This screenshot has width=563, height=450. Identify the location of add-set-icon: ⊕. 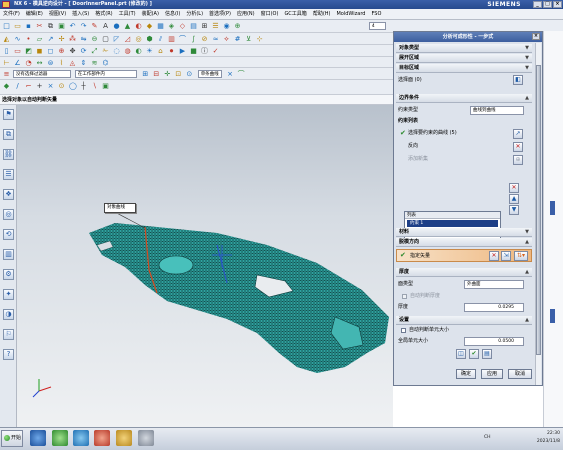
(518, 160).